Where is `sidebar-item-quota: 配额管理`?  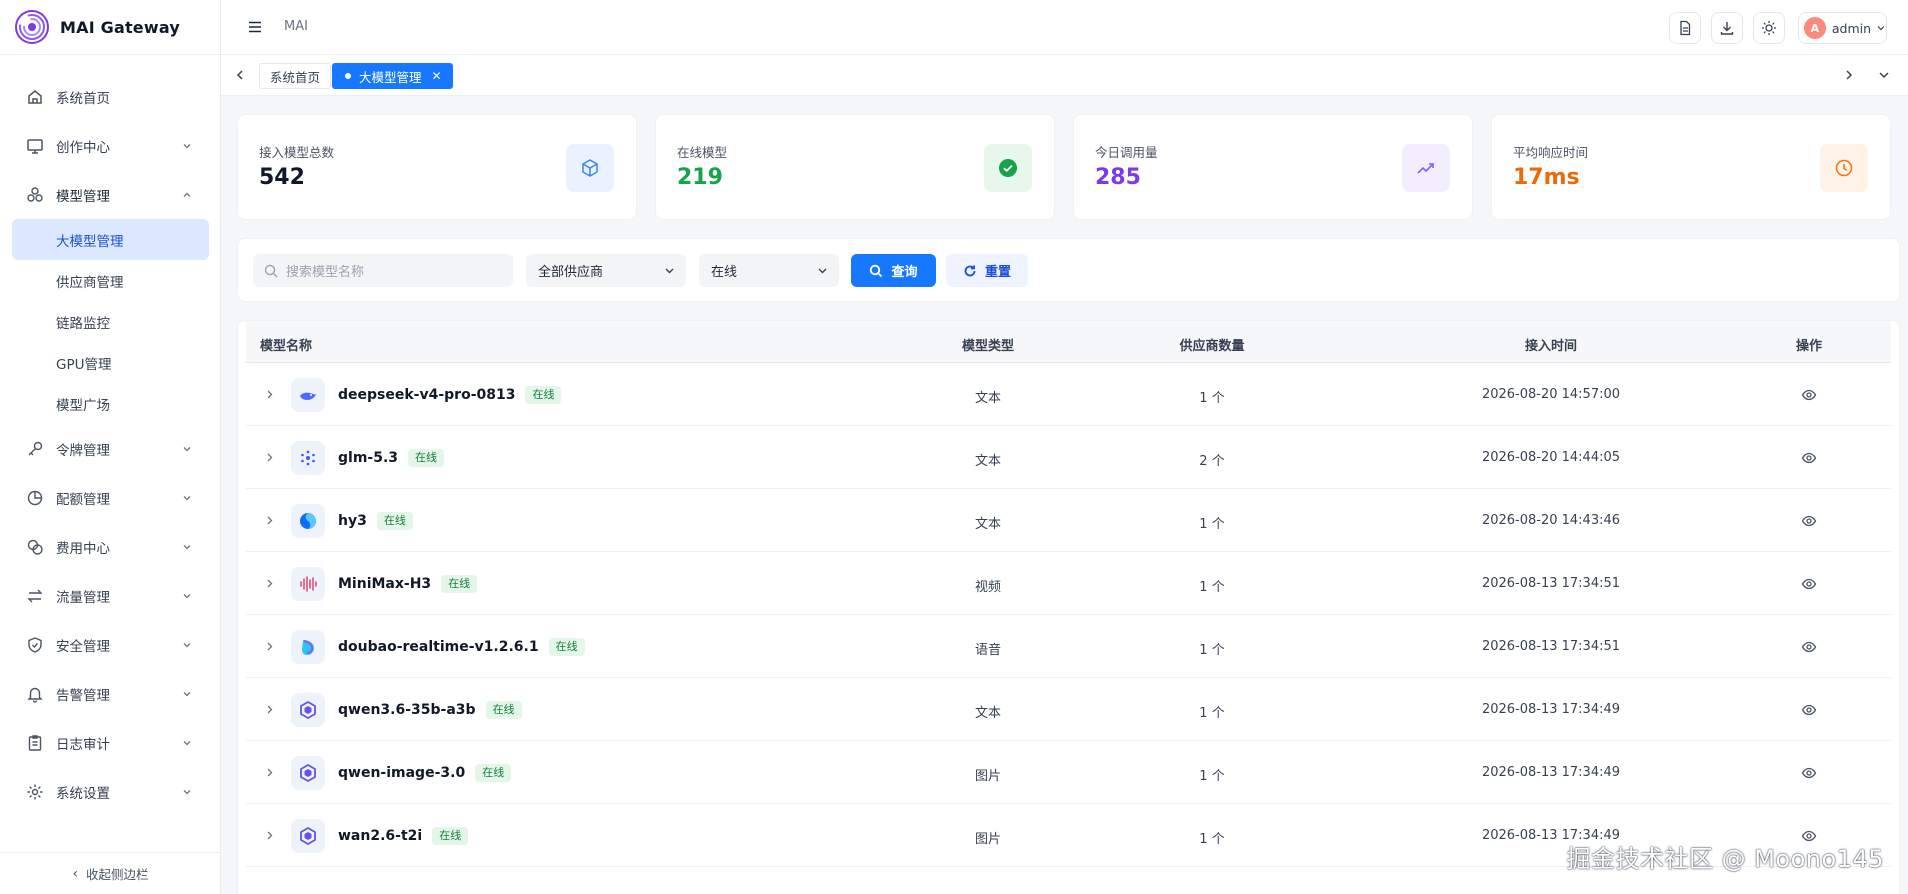
sidebar-item-quota: 配额管理 is located at coordinates (110, 497).